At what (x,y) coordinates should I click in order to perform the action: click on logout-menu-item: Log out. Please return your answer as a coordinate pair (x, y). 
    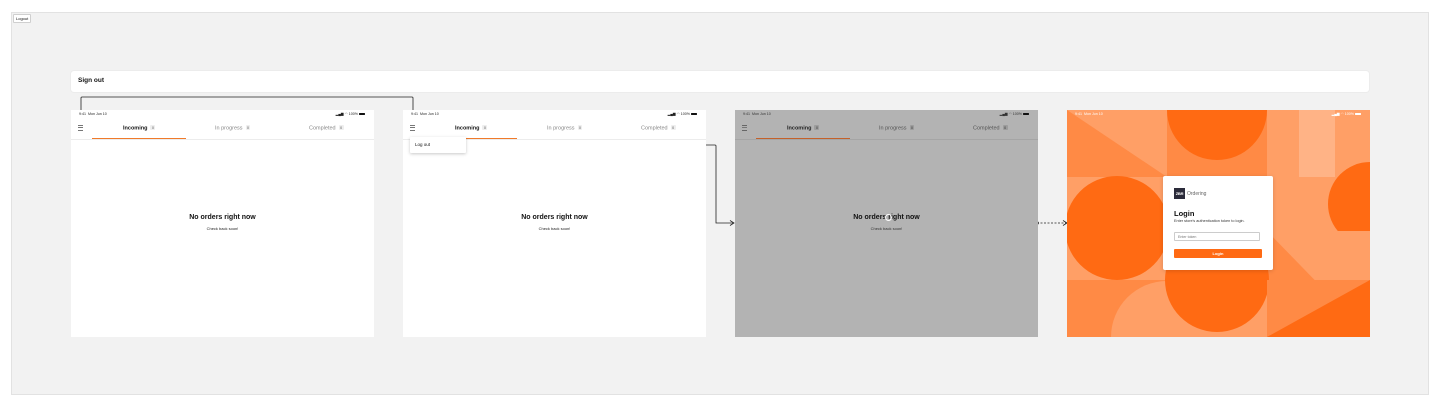
    Looking at the image, I should click on (422, 144).